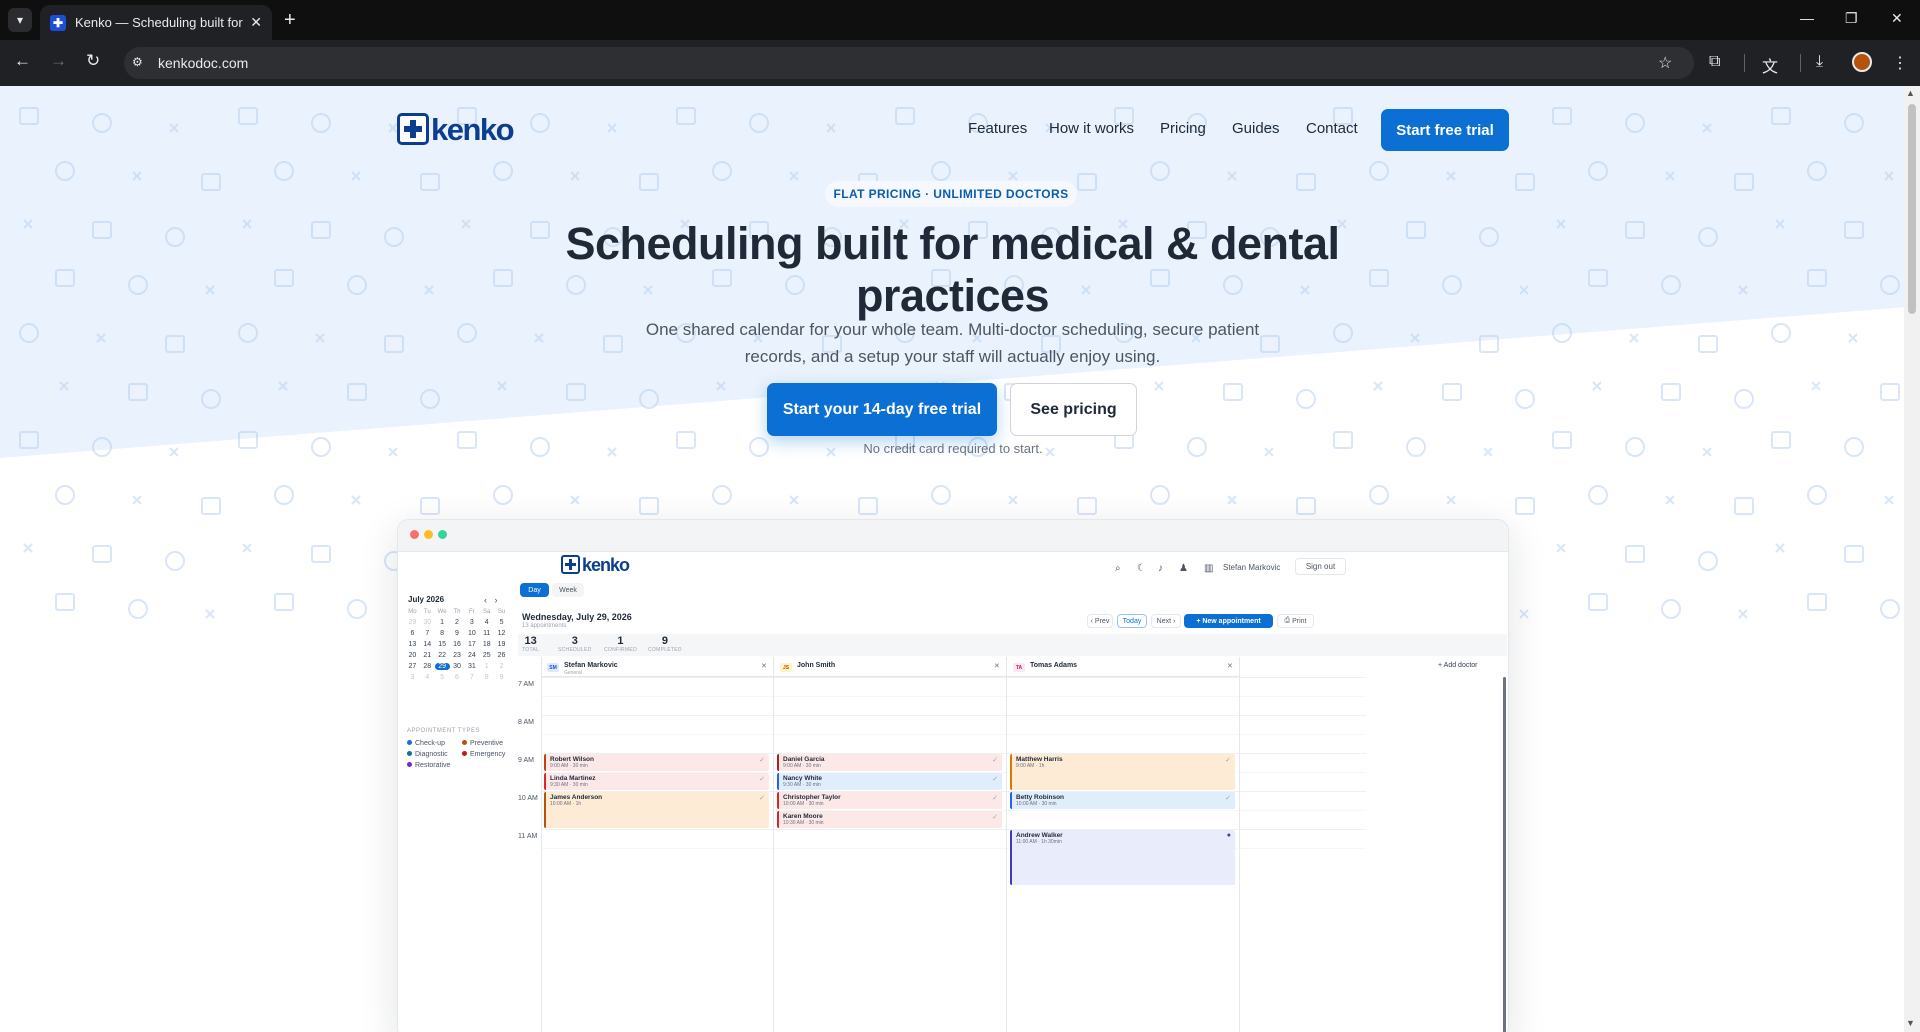 The image size is (1920, 1032). Describe the element at coordinates (22, 61) in the screenshot. I see `back-icon: ←` at that location.